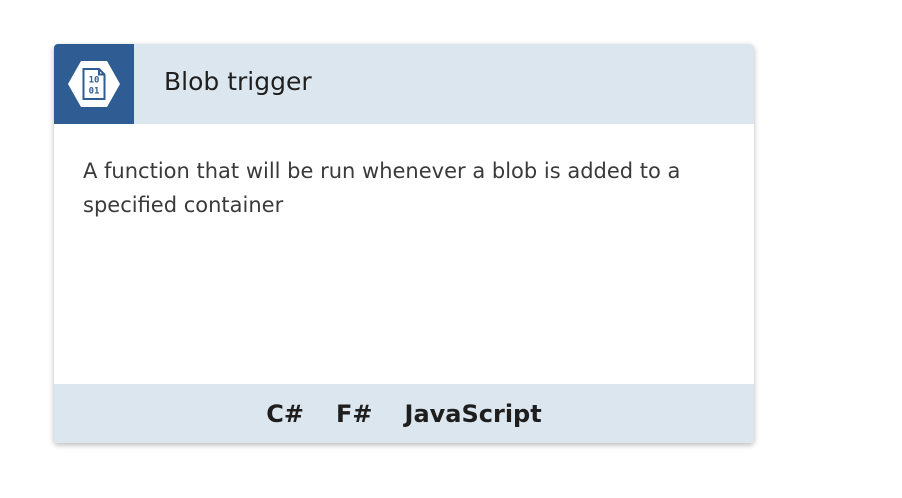 The height and width of the screenshot is (498, 902). I want to click on blob-binary-icon: 10 01, so click(94, 84).